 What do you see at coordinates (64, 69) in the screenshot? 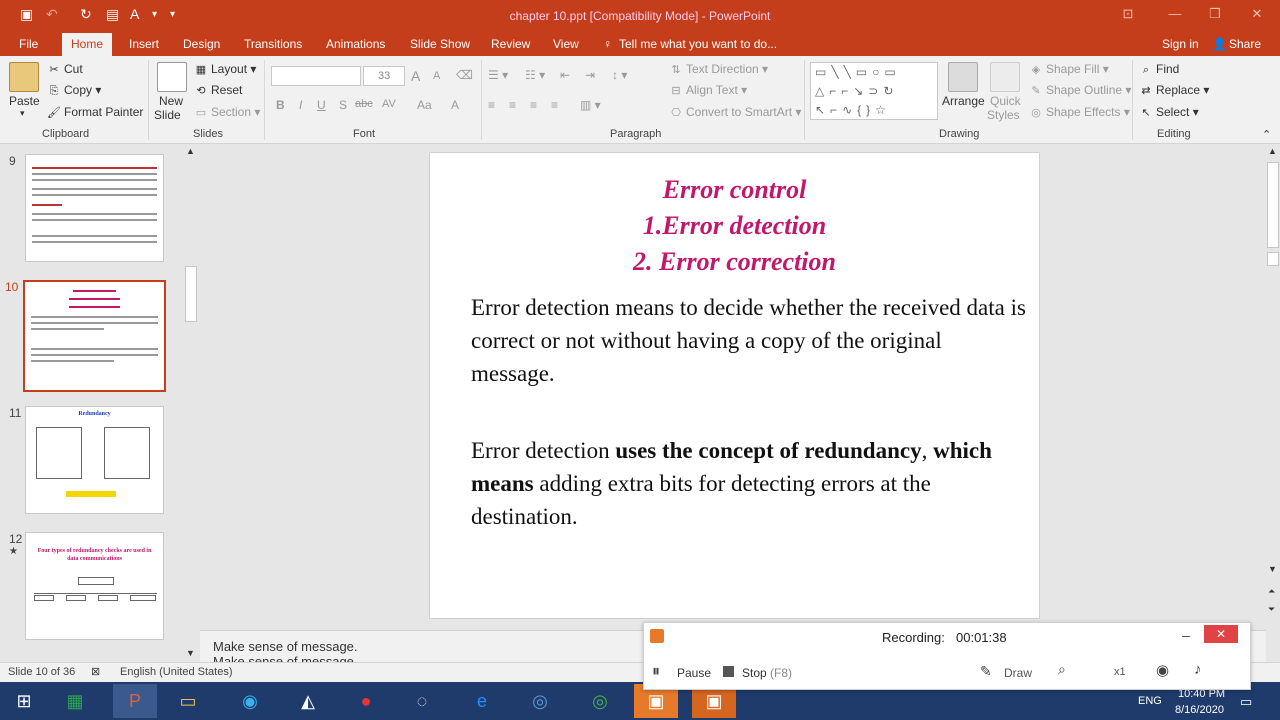
I see `cut-button: ✂ Cut` at bounding box center [64, 69].